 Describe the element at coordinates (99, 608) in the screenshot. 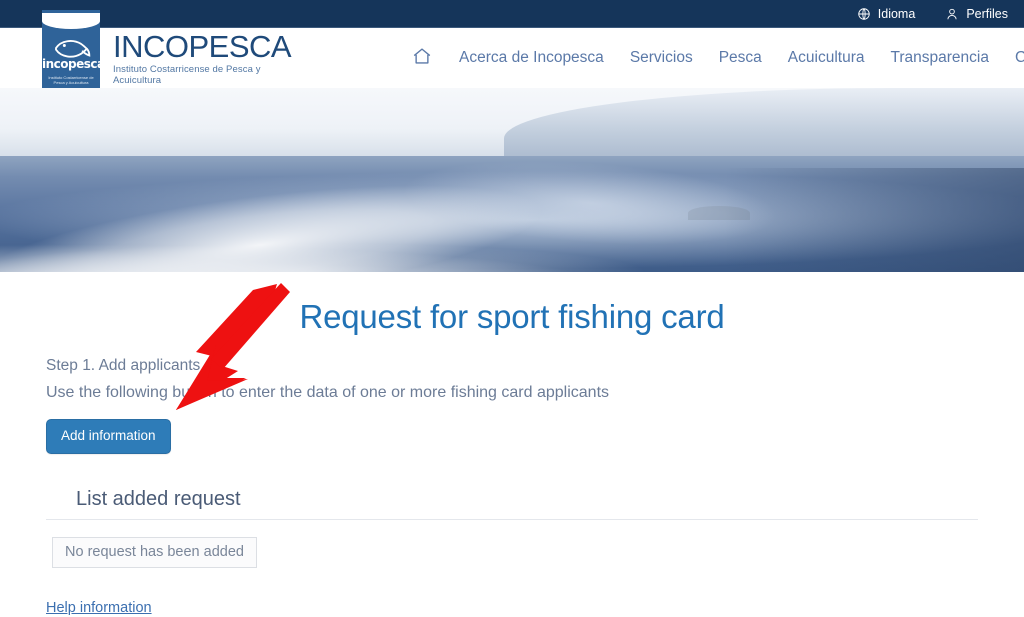

I see `help-information-link: Help information` at that location.